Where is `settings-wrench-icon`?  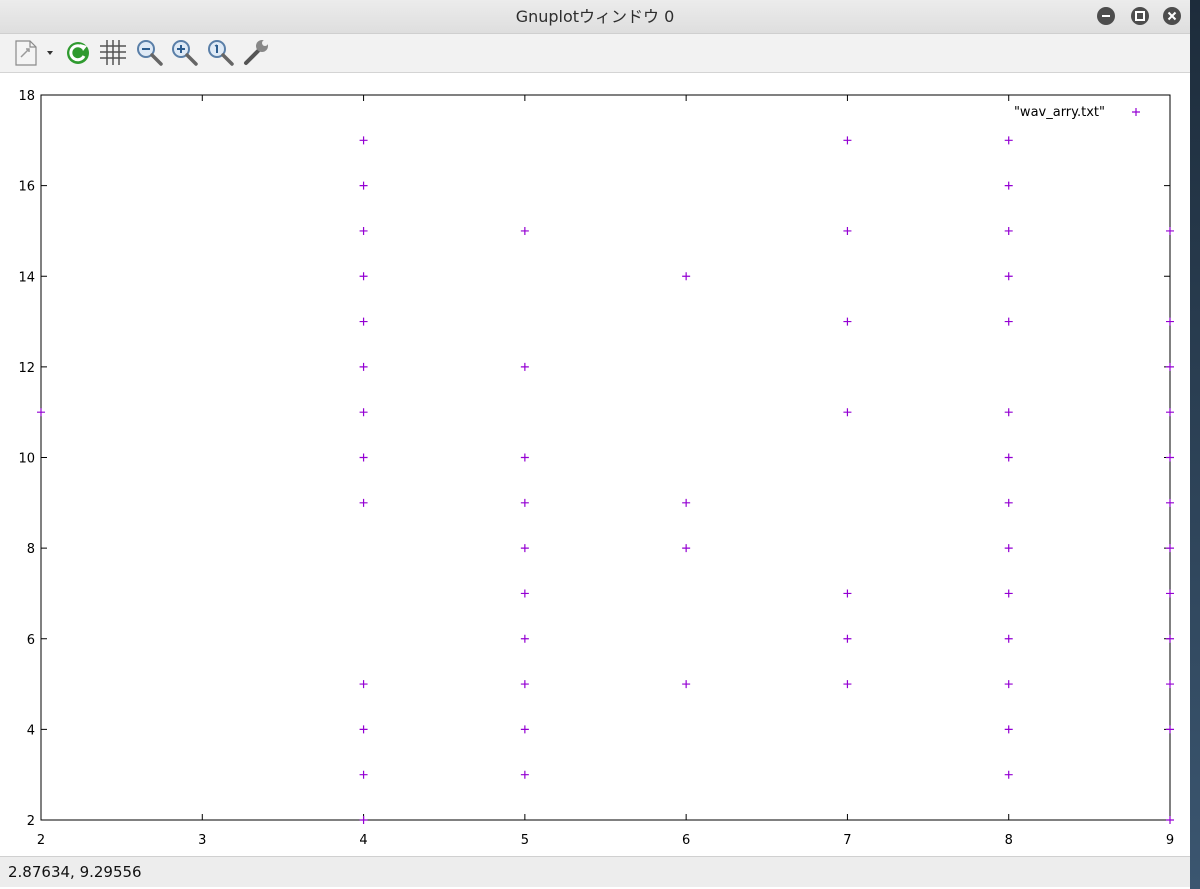 settings-wrench-icon is located at coordinates (256, 52).